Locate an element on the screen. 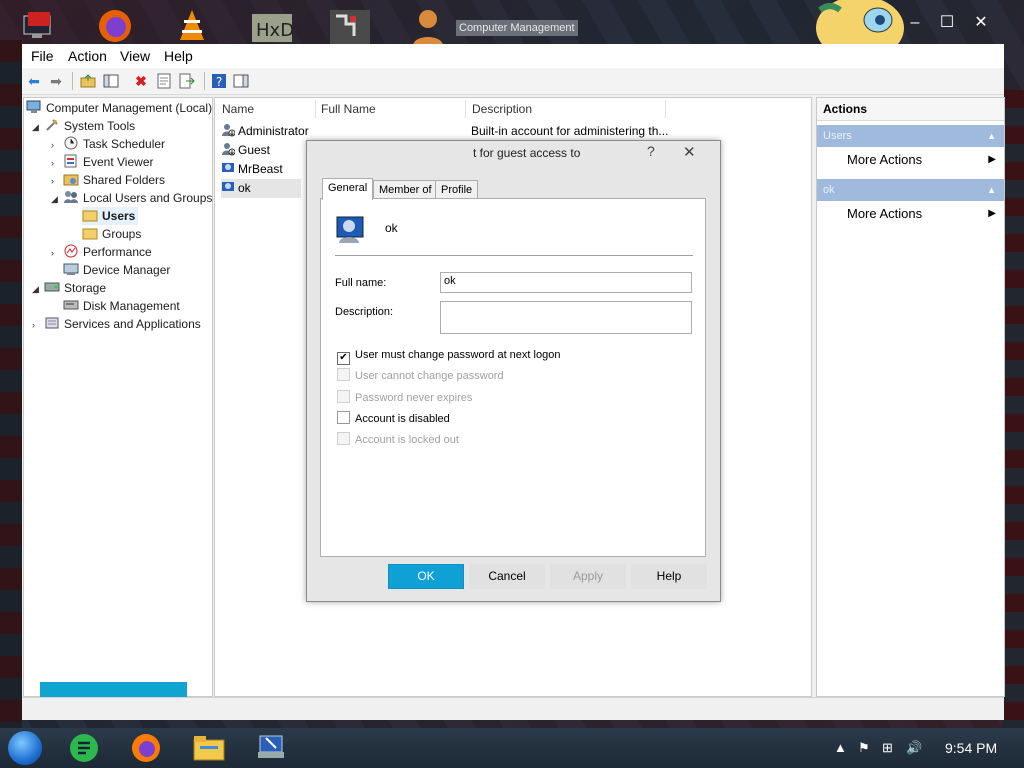  column-header-full-name: Full Name is located at coordinates (348, 109).